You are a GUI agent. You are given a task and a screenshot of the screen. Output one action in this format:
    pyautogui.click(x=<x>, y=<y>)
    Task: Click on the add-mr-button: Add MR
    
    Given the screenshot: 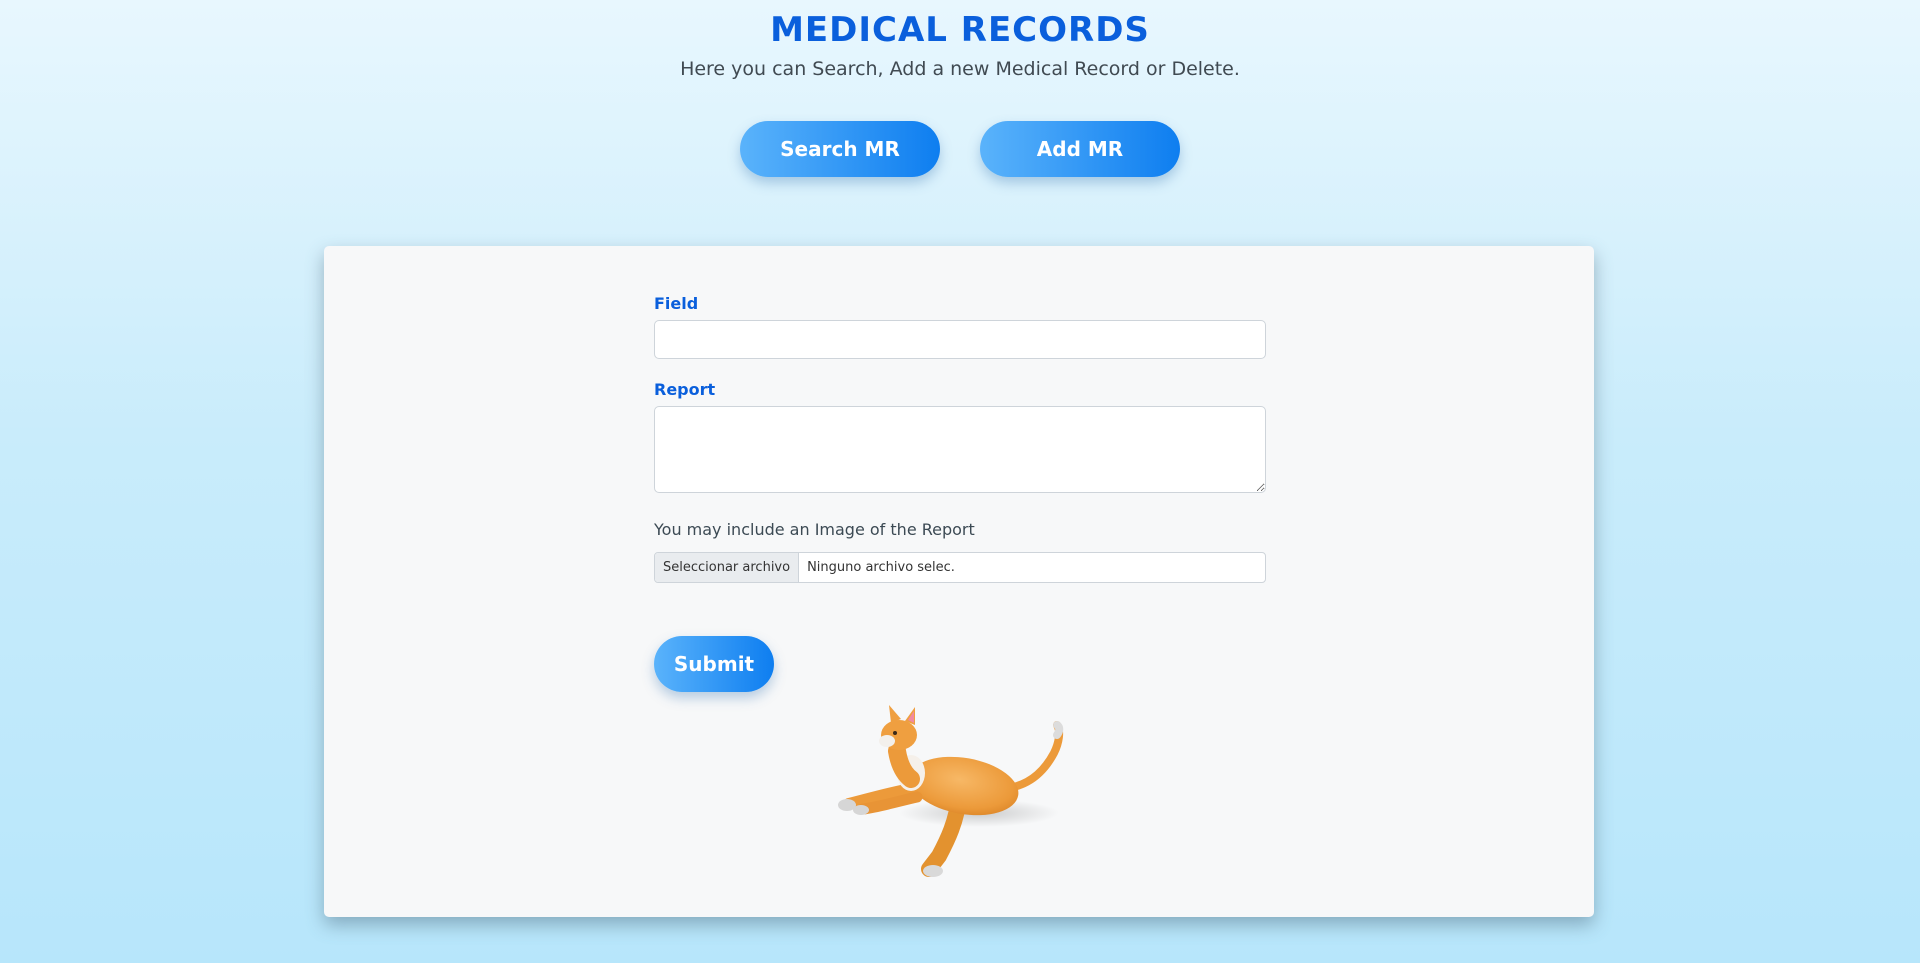 What is the action you would take?
    pyautogui.click(x=1080, y=149)
    